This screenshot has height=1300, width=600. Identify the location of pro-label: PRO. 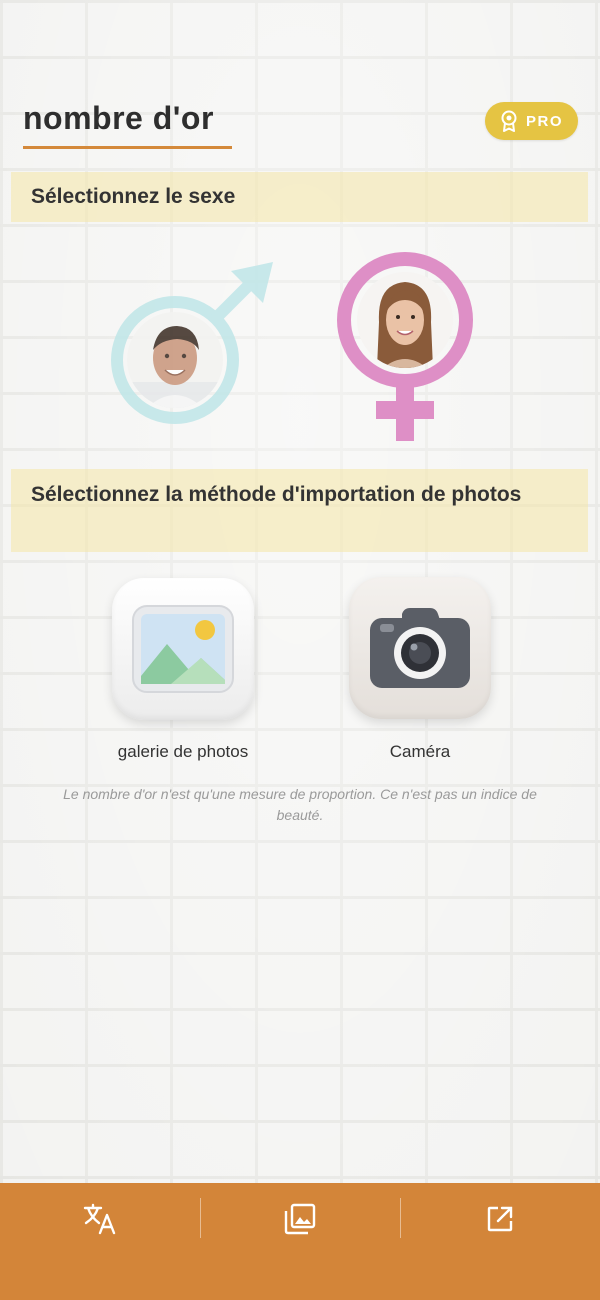
(544, 121).